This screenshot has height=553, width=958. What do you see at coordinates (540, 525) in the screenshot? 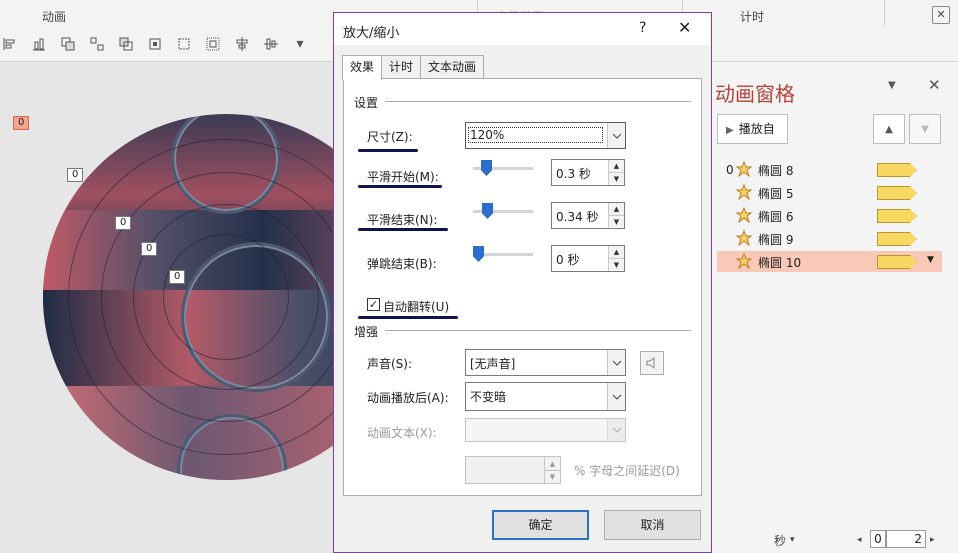
I see `ok-button: 确定` at bounding box center [540, 525].